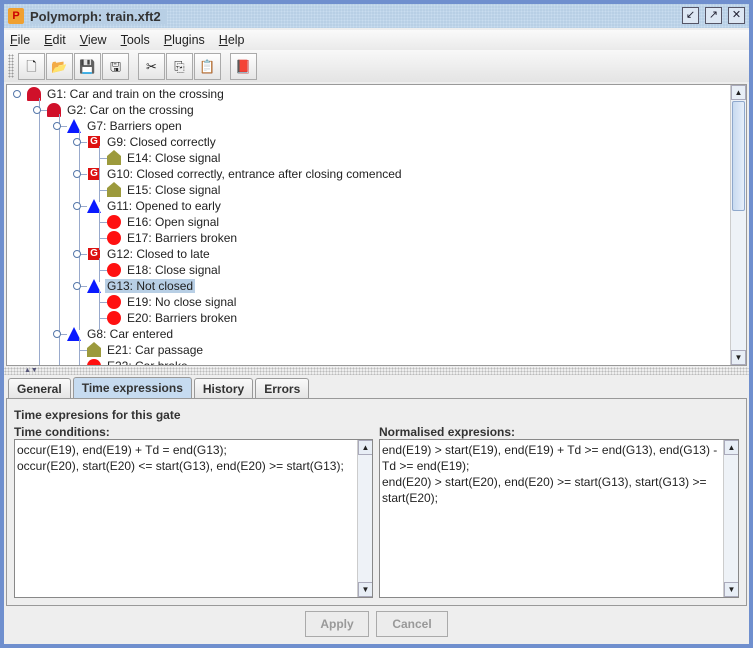  I want to click on menu-edit: Edit, so click(55, 40).